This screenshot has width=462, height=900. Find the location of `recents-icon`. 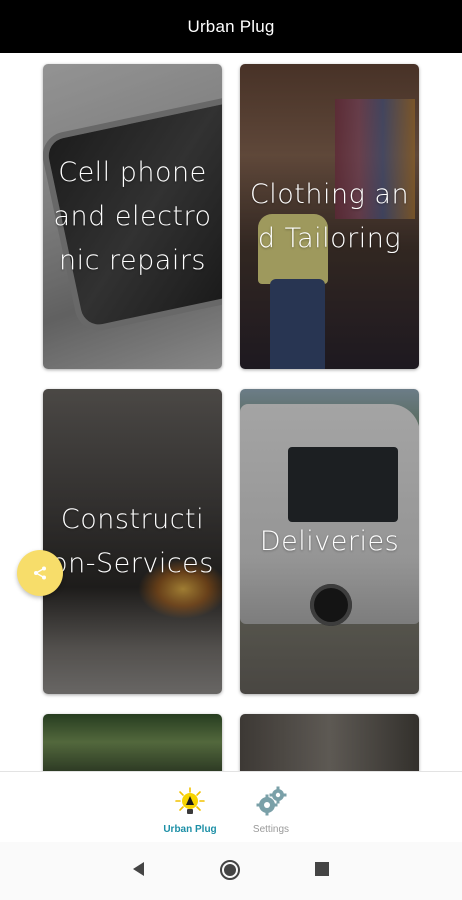

recents-icon is located at coordinates (322, 869).